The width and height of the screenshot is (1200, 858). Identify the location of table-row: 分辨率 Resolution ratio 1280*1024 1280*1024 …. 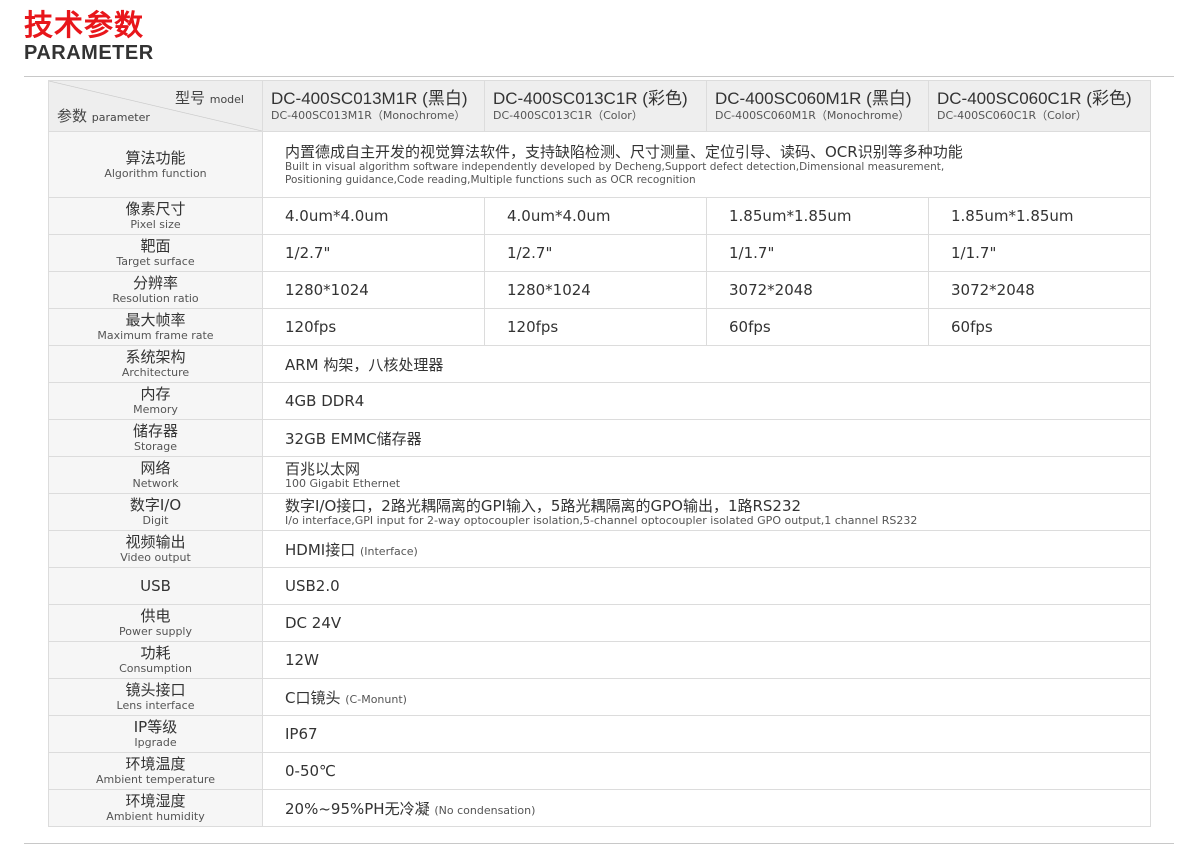
(599, 290).